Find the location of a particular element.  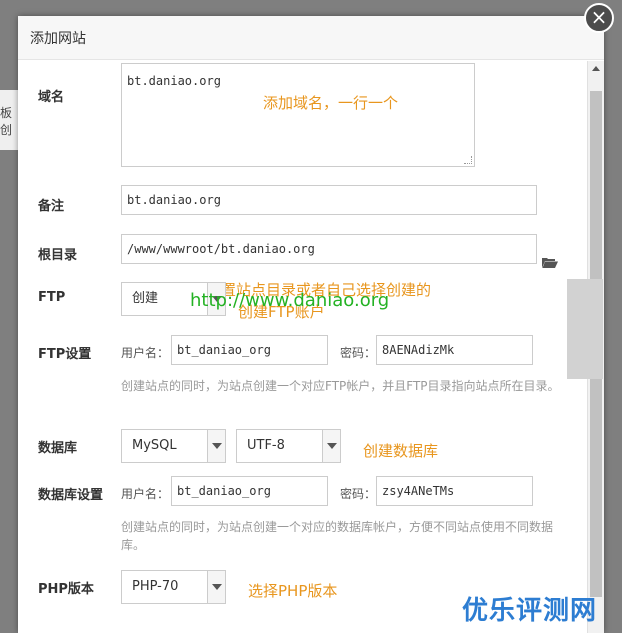

php-version-value: PHP-70 is located at coordinates (155, 586).